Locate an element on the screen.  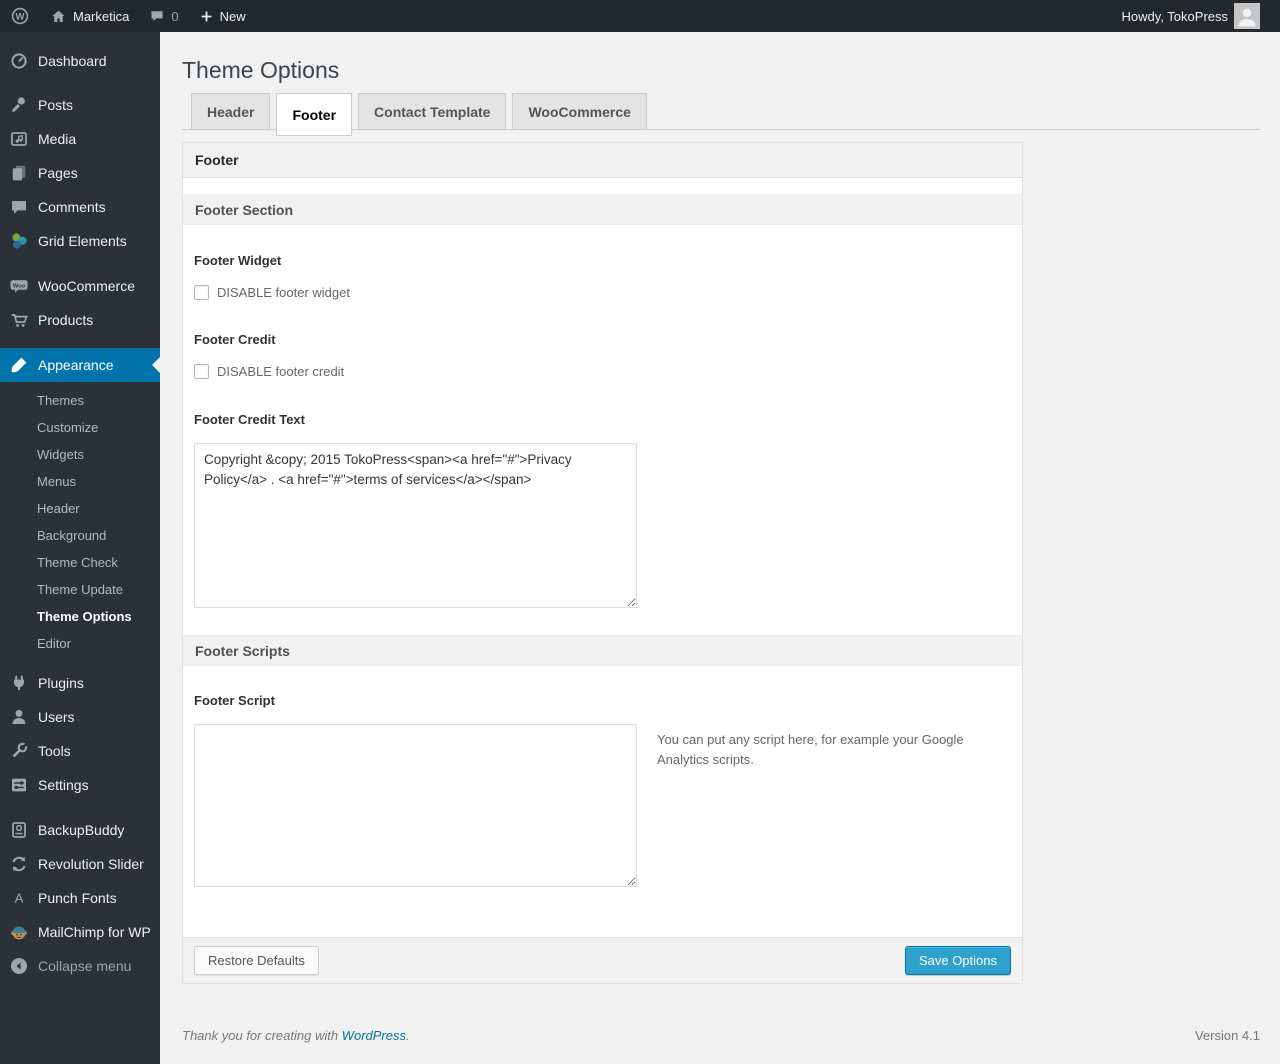
wordpress-logo-menu: W is located at coordinates (20, 16).